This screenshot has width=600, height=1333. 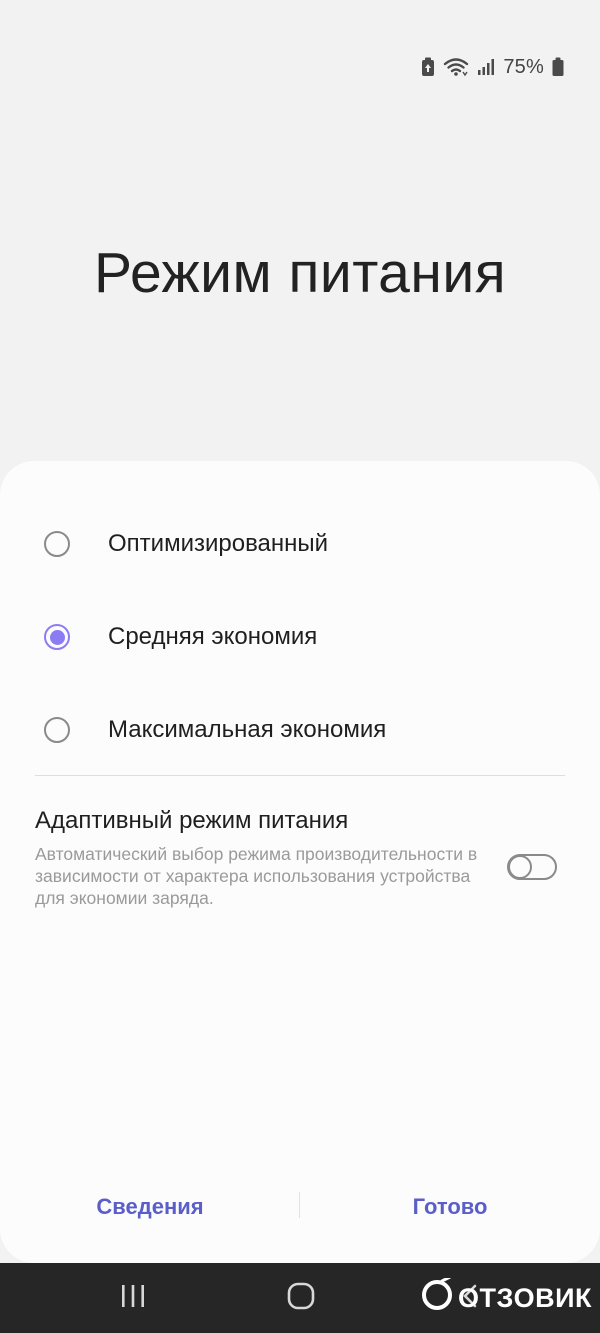 I want to click on details-button: Сведения, so click(x=150, y=1207).